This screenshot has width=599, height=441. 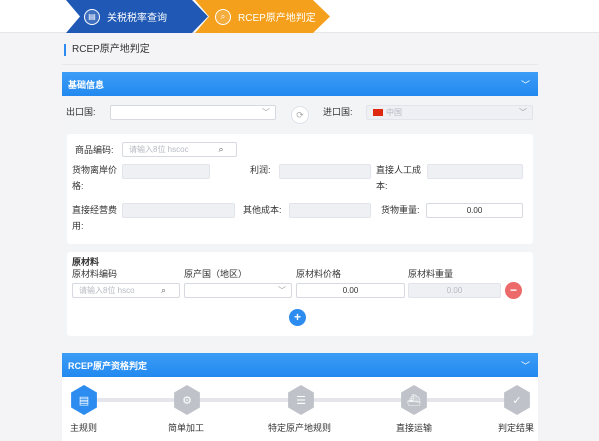 I want to click on material-weight-value: 0.00, so click(x=454, y=290).